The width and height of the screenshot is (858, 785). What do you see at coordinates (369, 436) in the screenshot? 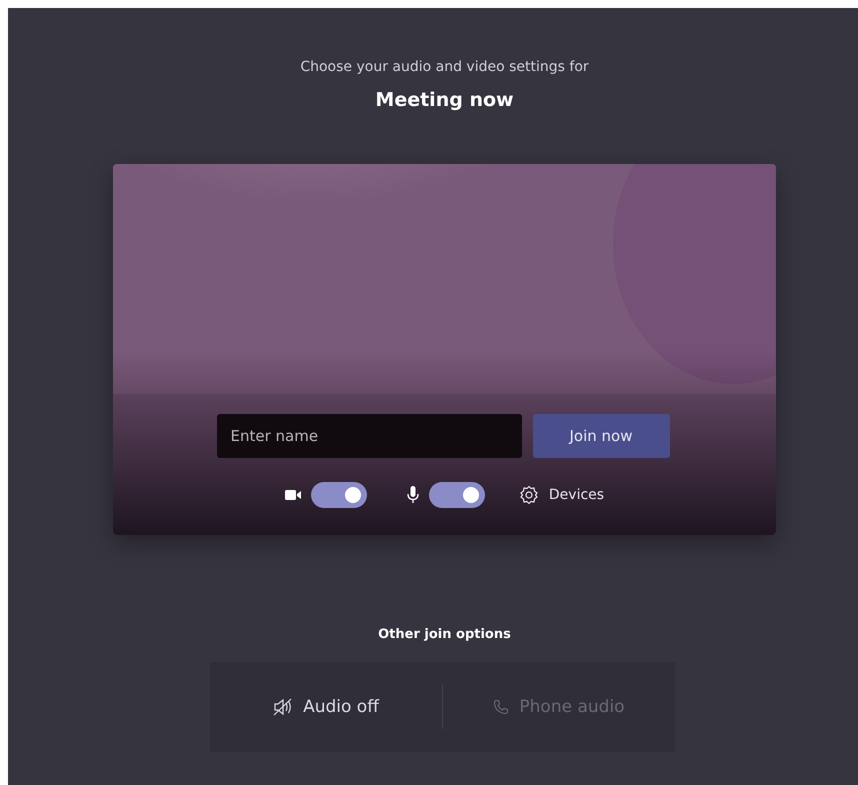
I see `name-field: Enter name` at bounding box center [369, 436].